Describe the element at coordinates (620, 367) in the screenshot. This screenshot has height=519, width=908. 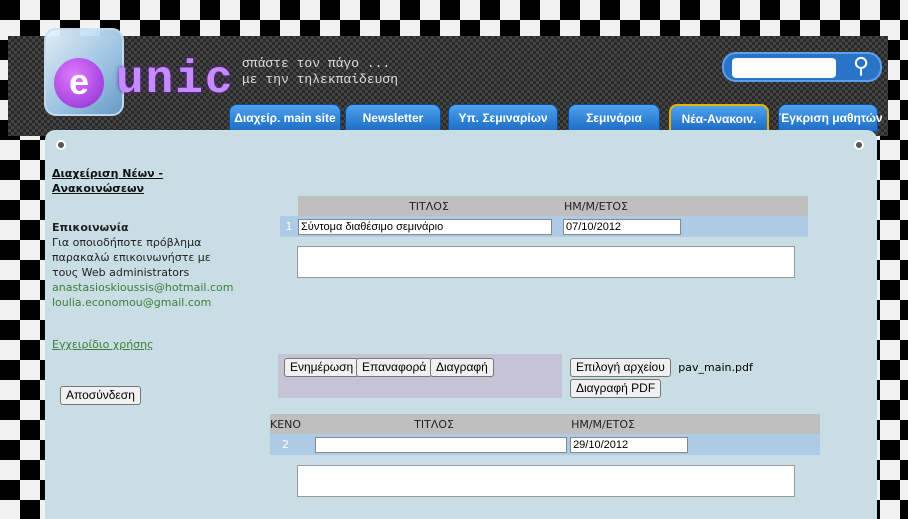
I see `choose-file-button: Επιλογή αρχείου` at that location.